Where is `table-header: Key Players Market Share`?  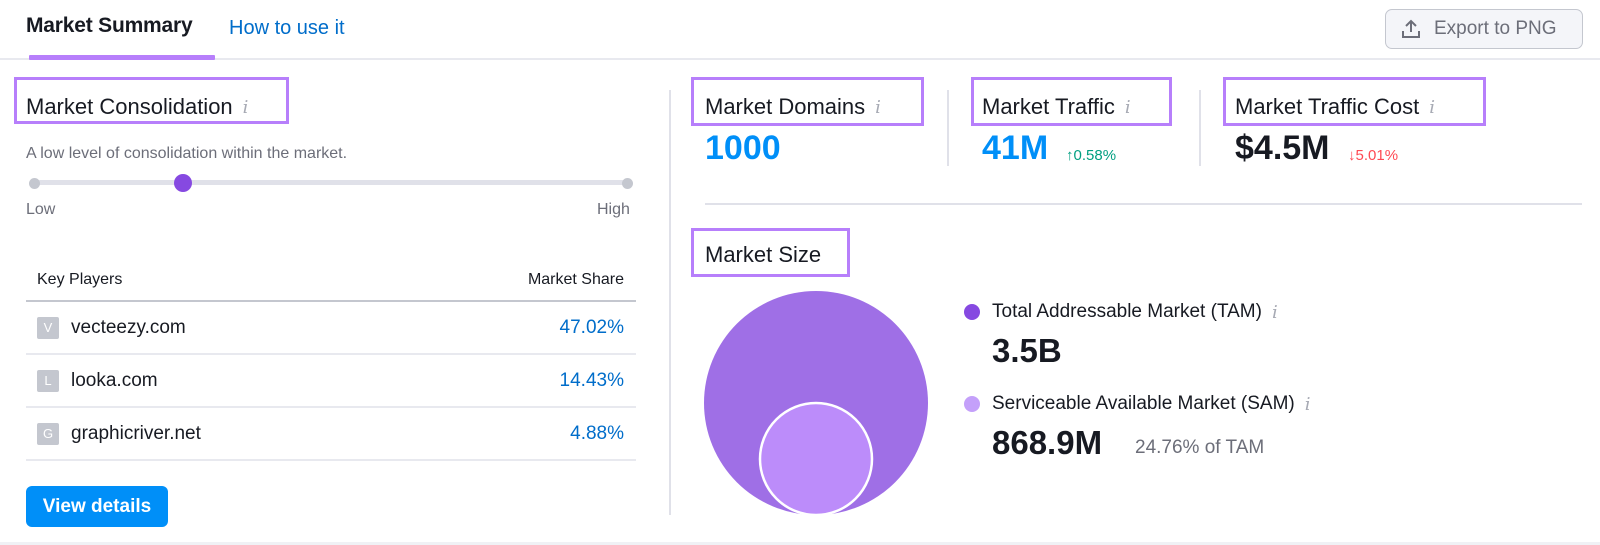 table-header: Key Players Market Share is located at coordinates (331, 281).